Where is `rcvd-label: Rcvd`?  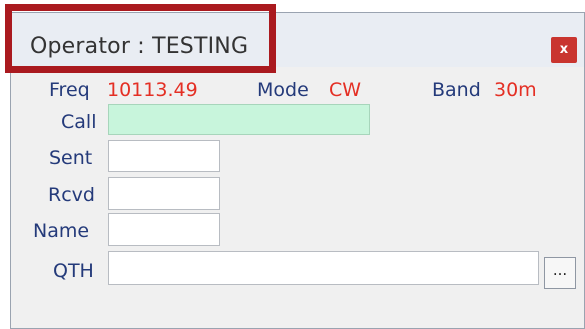 rcvd-label: Rcvd is located at coordinates (71, 195).